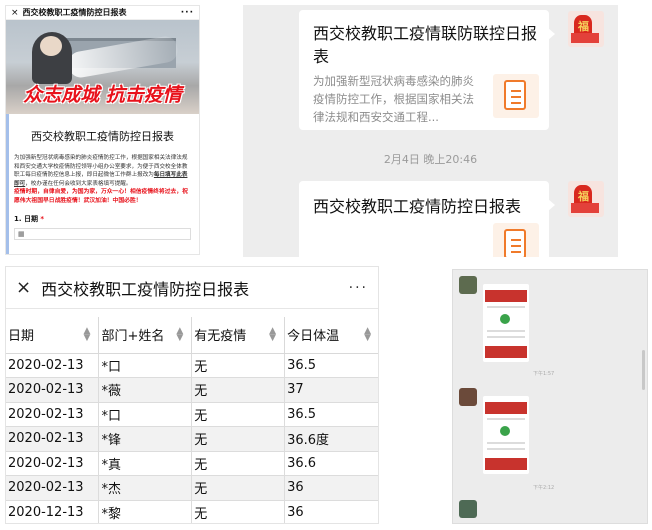 Image resolution: width=652 pixels, height=530 pixels. I want to click on column-header-temperature: 今日体温 ▲ ▼, so click(331, 335).